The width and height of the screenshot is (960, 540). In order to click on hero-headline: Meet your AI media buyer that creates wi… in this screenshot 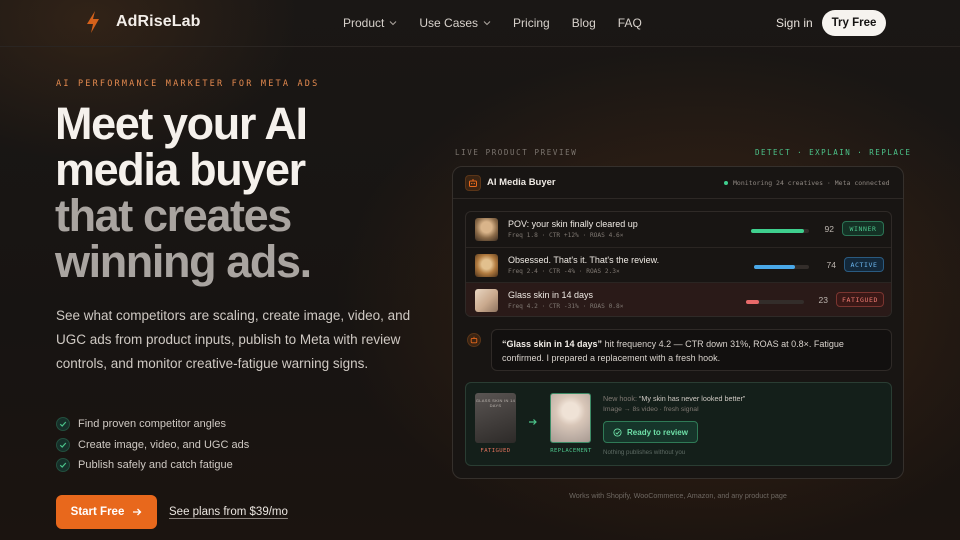, I will do `click(183, 192)`.